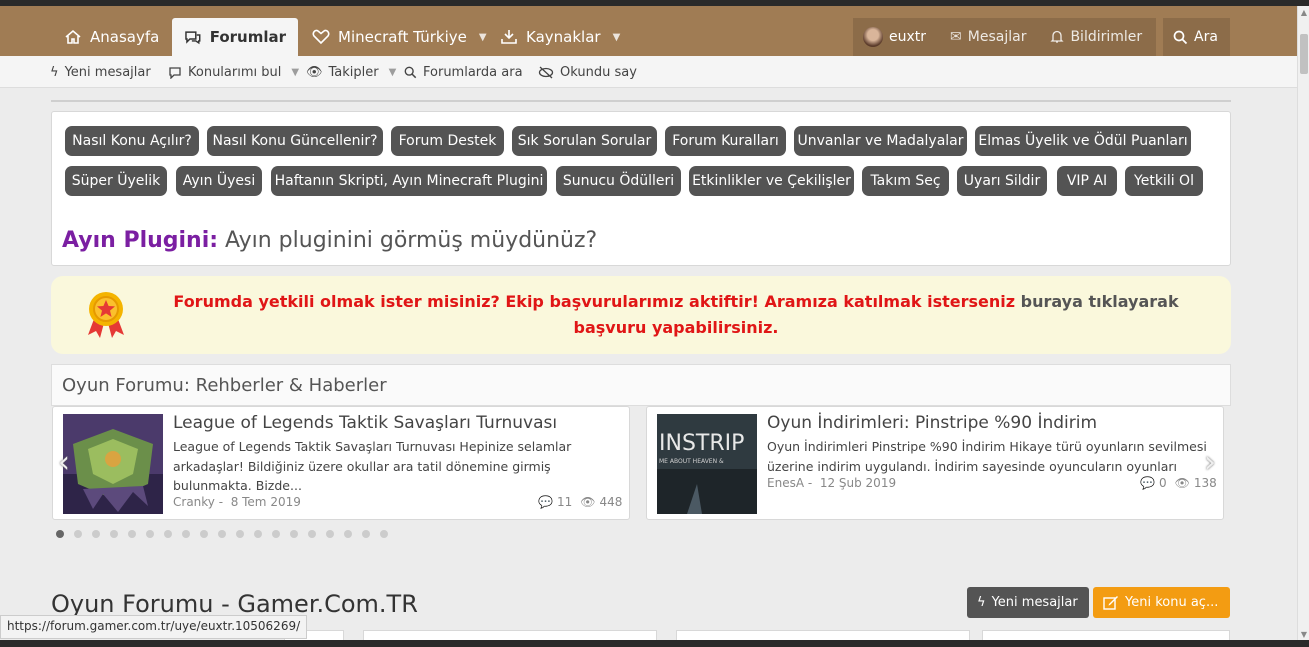 The image size is (1309, 647). I want to click on article-meta: Cranky - 8 Tem 2019, so click(237, 502).